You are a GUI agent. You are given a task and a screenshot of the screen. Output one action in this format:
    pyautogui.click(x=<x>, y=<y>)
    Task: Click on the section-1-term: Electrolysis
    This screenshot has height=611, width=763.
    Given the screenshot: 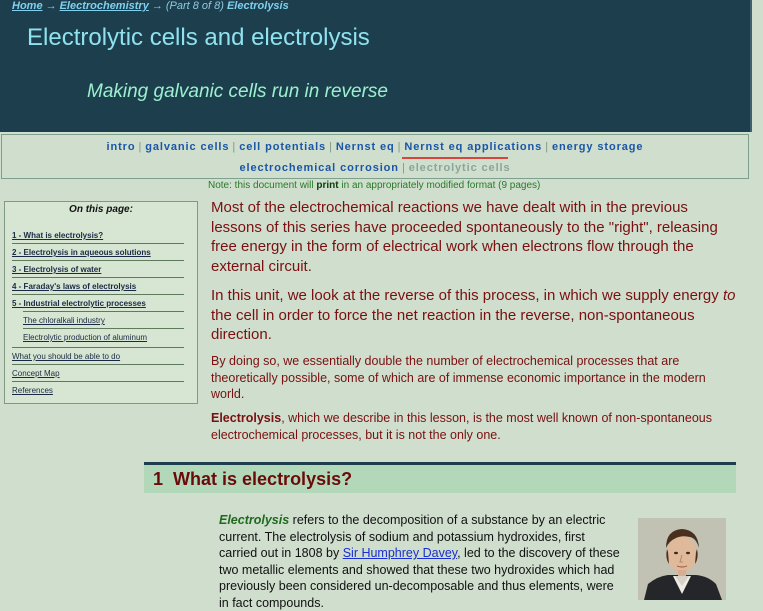 What is the action you would take?
    pyautogui.click(x=254, y=520)
    